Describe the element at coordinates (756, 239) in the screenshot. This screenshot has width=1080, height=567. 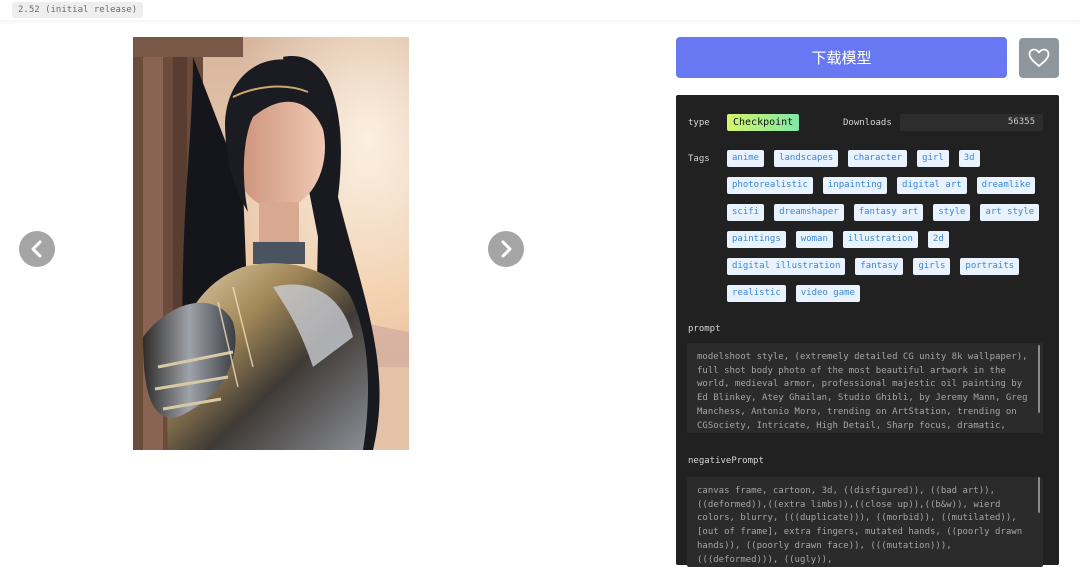
I see `tag-chip: paintings` at that location.